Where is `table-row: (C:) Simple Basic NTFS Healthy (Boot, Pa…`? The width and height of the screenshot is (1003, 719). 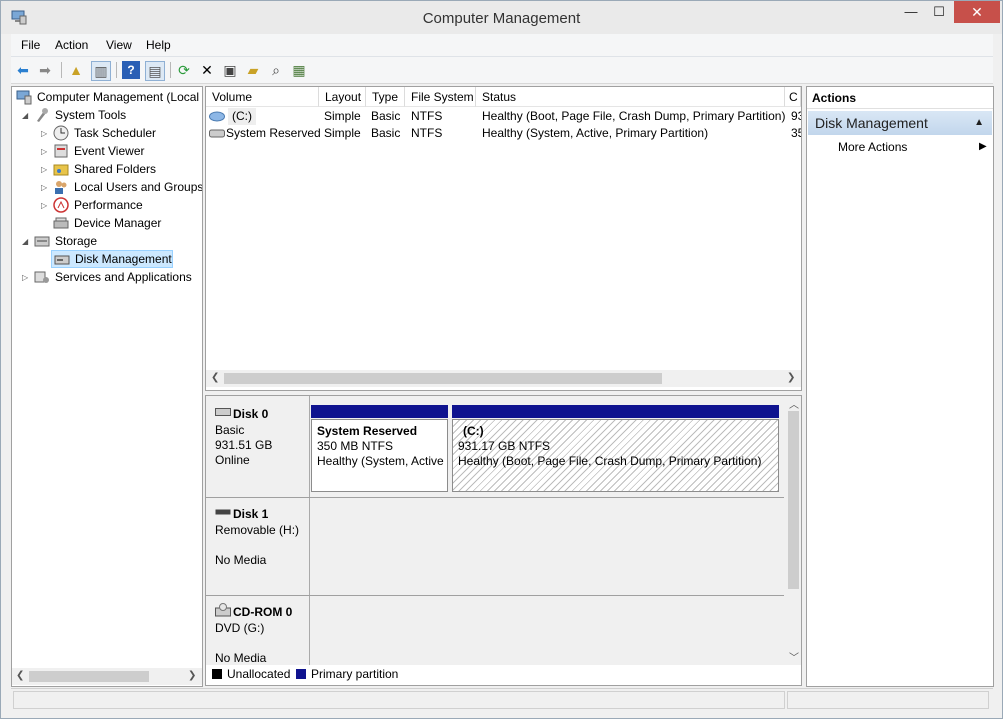 table-row: (C:) Simple Basic NTFS Healthy (Boot, Pa… is located at coordinates (503, 116).